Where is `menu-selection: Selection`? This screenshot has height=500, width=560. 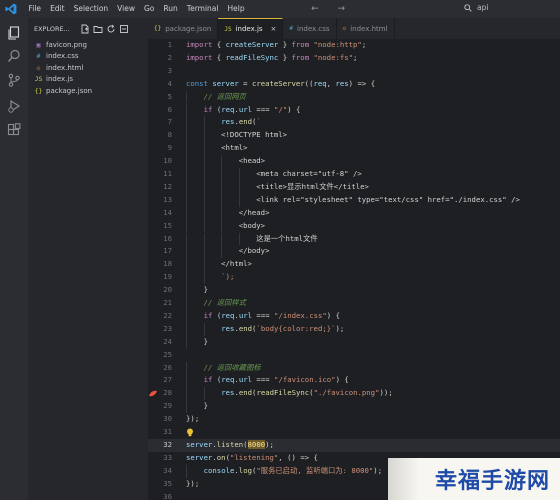
menu-selection: Selection is located at coordinates (91, 9).